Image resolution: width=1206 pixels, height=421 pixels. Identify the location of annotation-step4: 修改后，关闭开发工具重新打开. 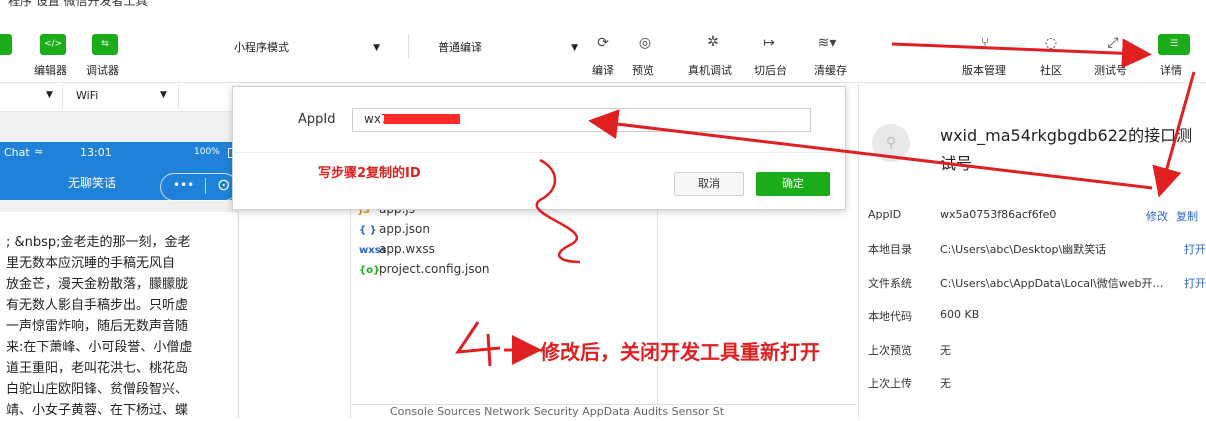
(680, 352).